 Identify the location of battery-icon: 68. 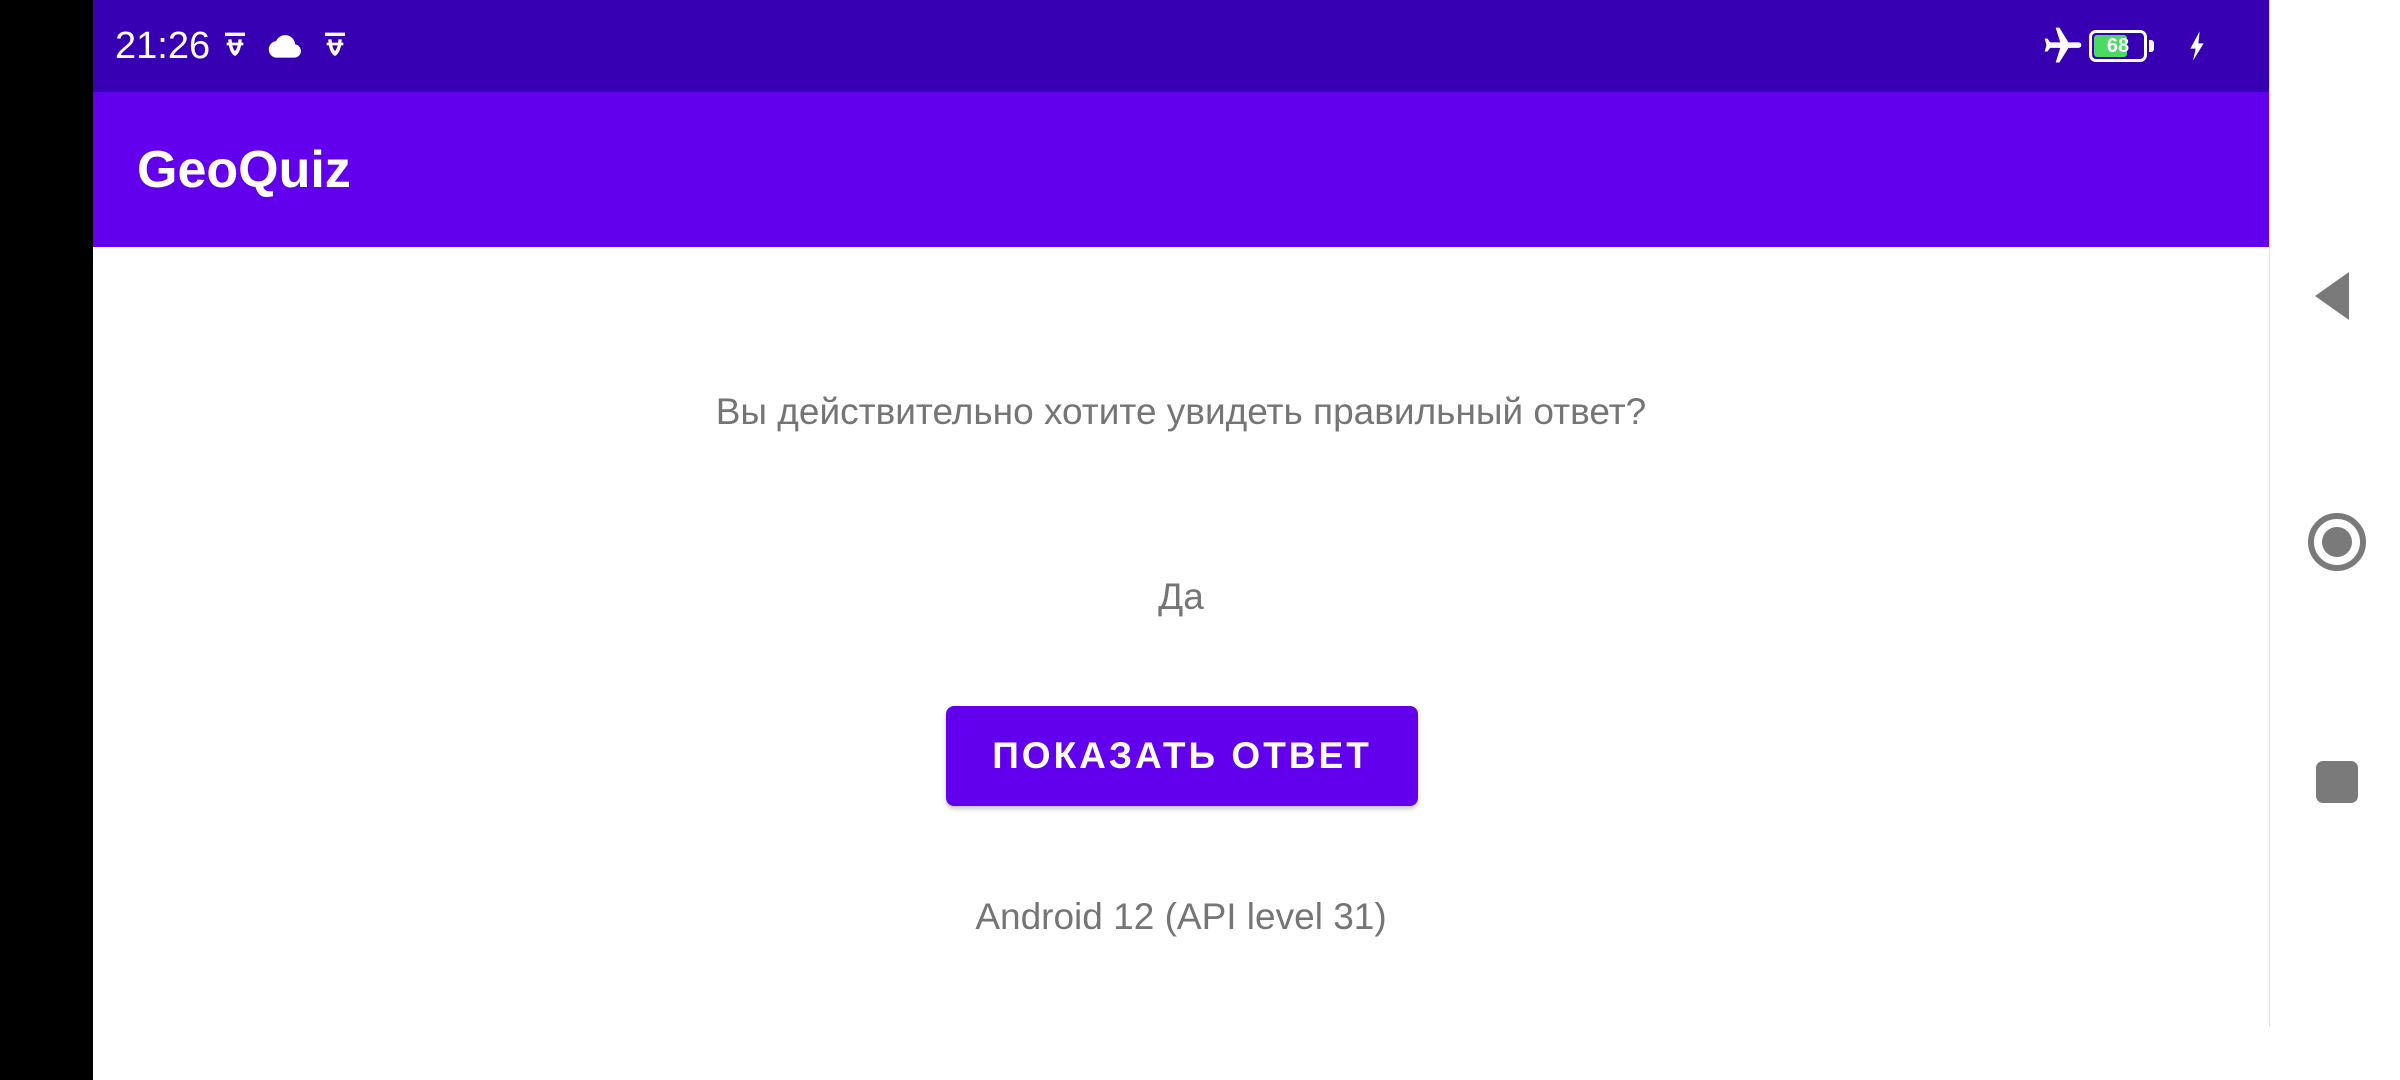
(2122, 46).